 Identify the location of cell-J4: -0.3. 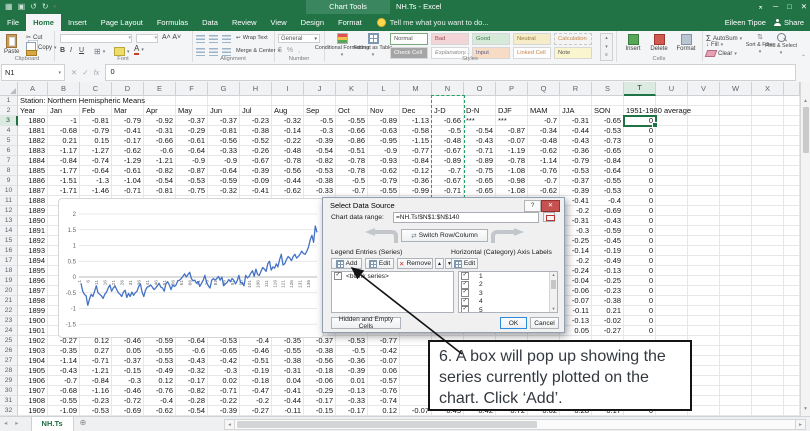
(320, 131).